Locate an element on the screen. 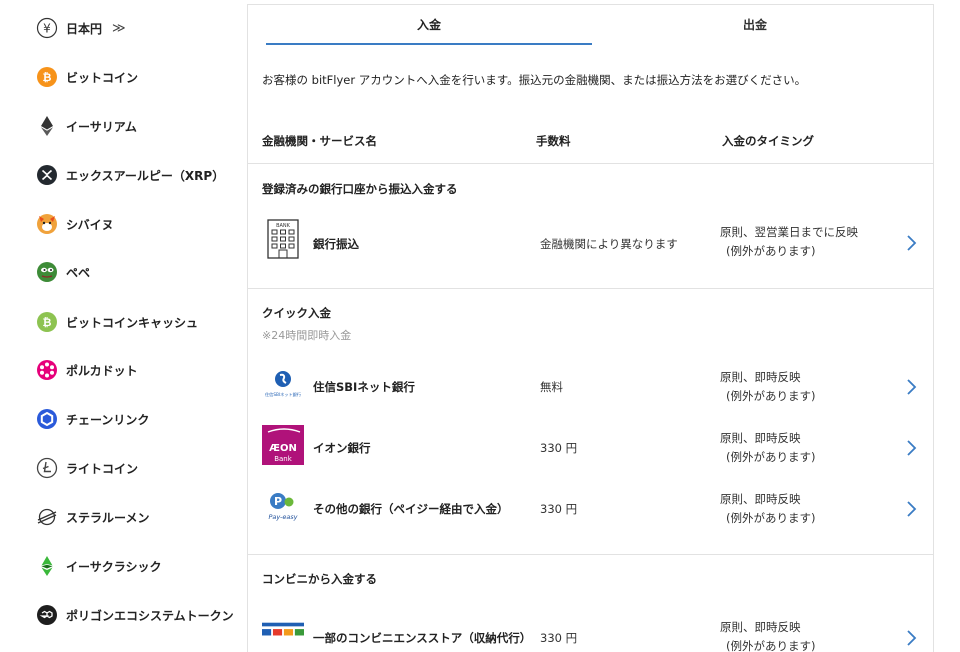 This screenshot has width=960, height=652. stellar-icon is located at coordinates (47, 517).